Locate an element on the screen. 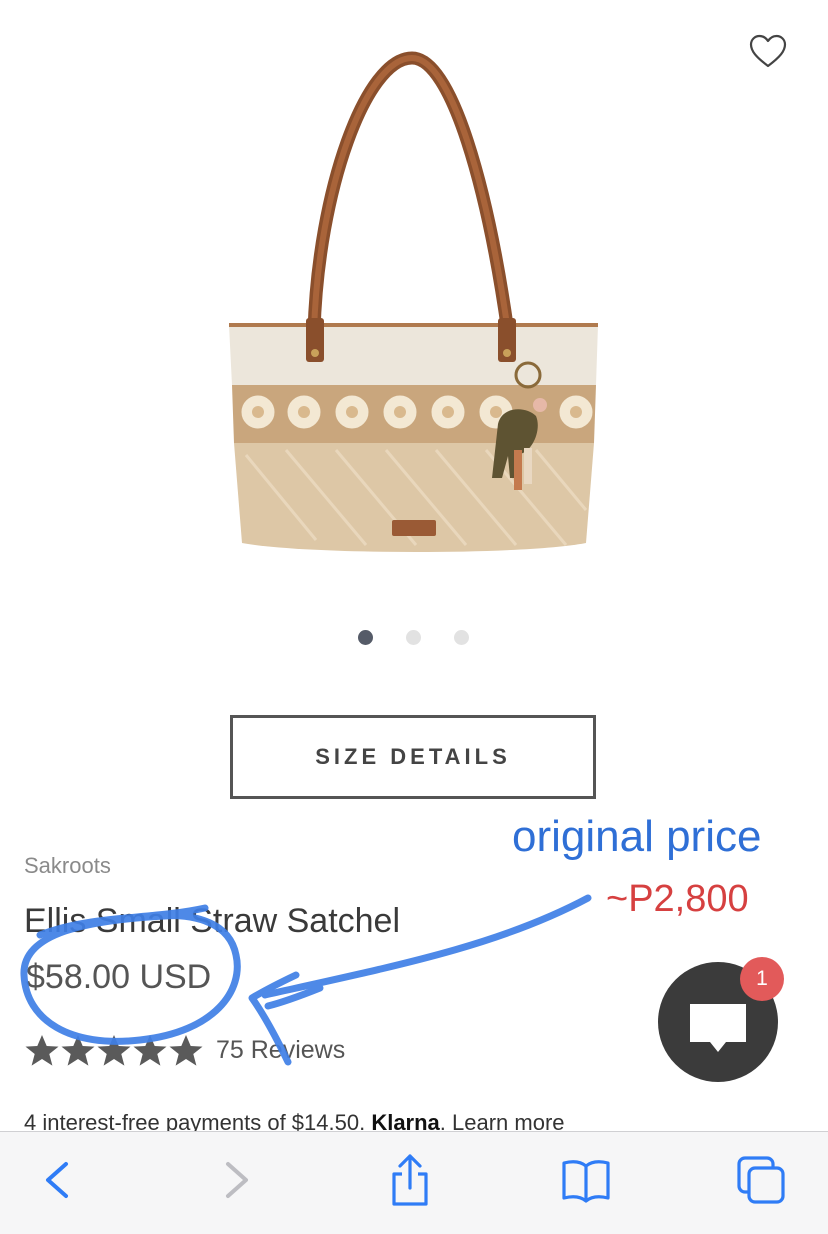  favorite-button is located at coordinates (768, 52).